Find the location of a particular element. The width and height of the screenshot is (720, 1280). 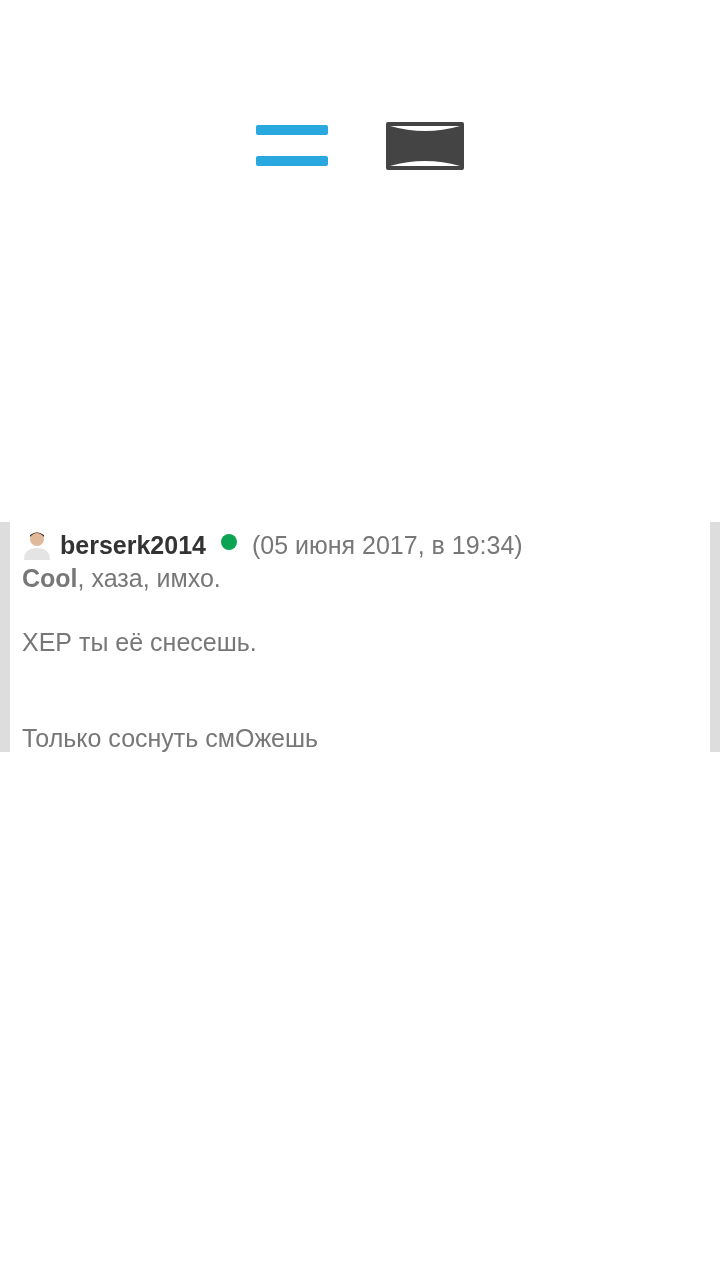

comment-text: ХЕР ты её снесешь. is located at coordinates (140, 642).